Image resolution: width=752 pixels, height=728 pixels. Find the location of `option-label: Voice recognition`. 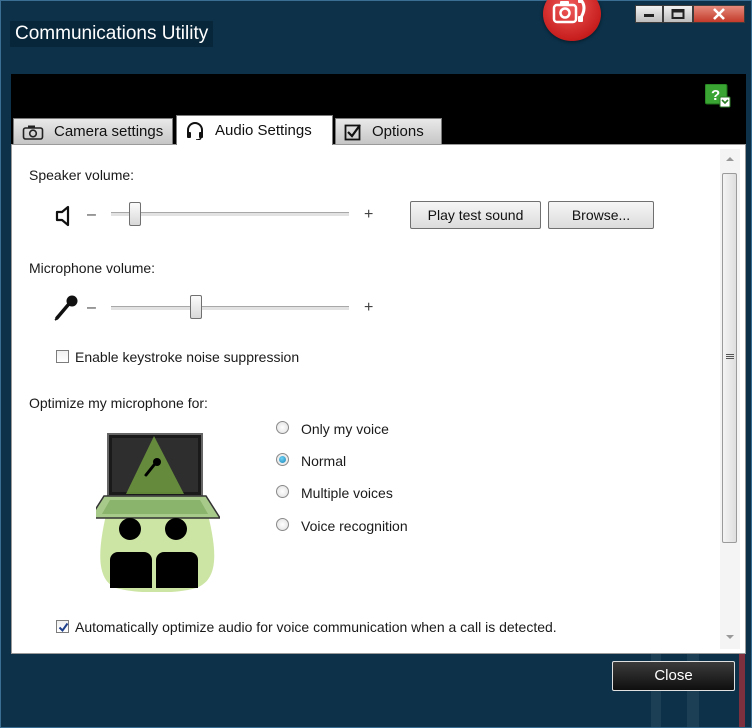

option-label: Voice recognition is located at coordinates (354, 526).